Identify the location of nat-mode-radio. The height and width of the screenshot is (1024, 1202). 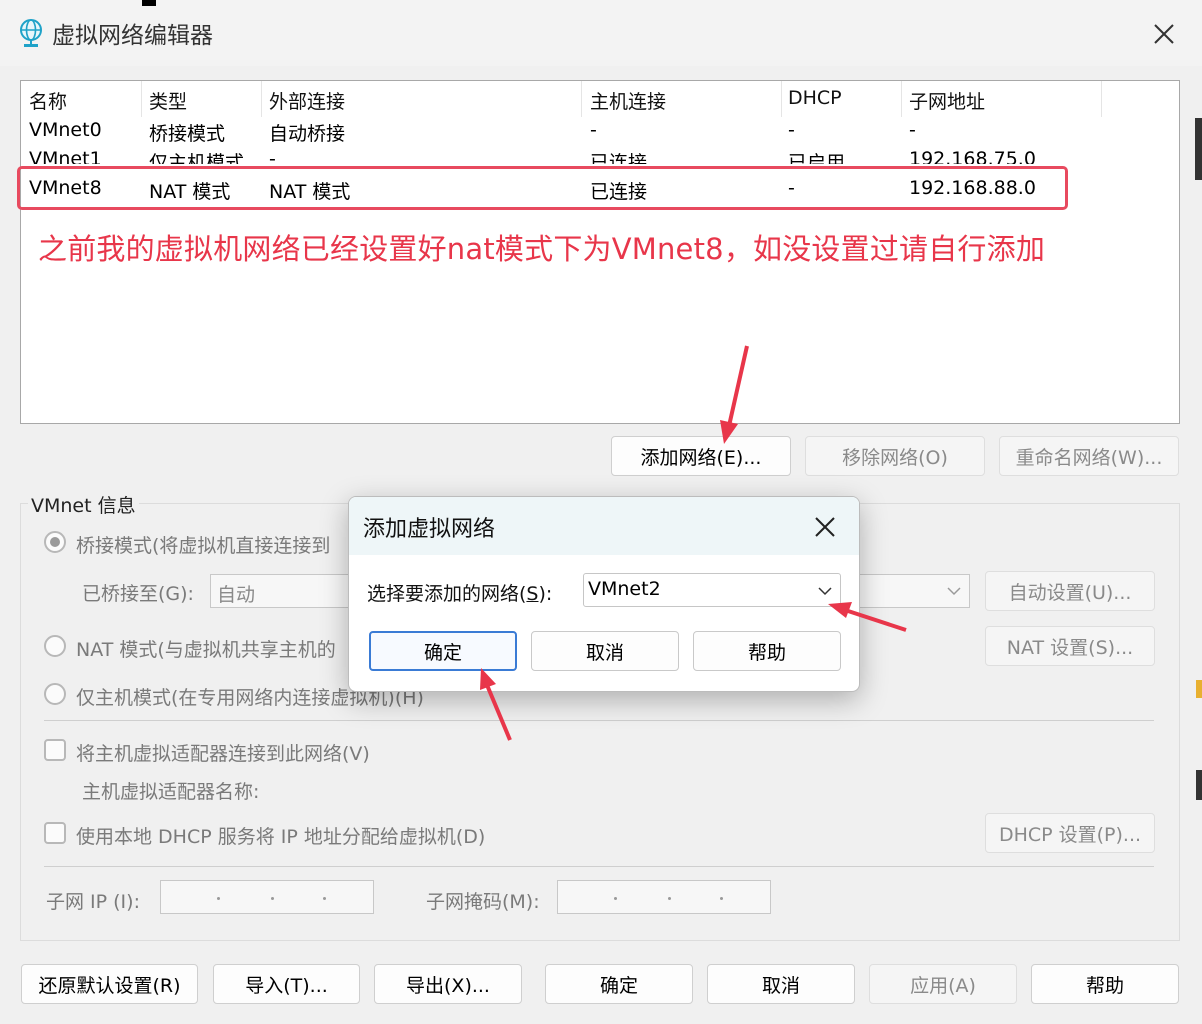
(55, 646).